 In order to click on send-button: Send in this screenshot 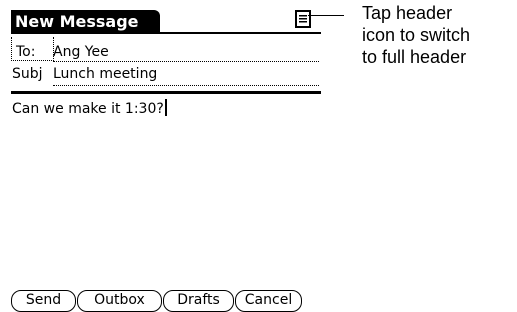, I will do `click(43, 301)`.